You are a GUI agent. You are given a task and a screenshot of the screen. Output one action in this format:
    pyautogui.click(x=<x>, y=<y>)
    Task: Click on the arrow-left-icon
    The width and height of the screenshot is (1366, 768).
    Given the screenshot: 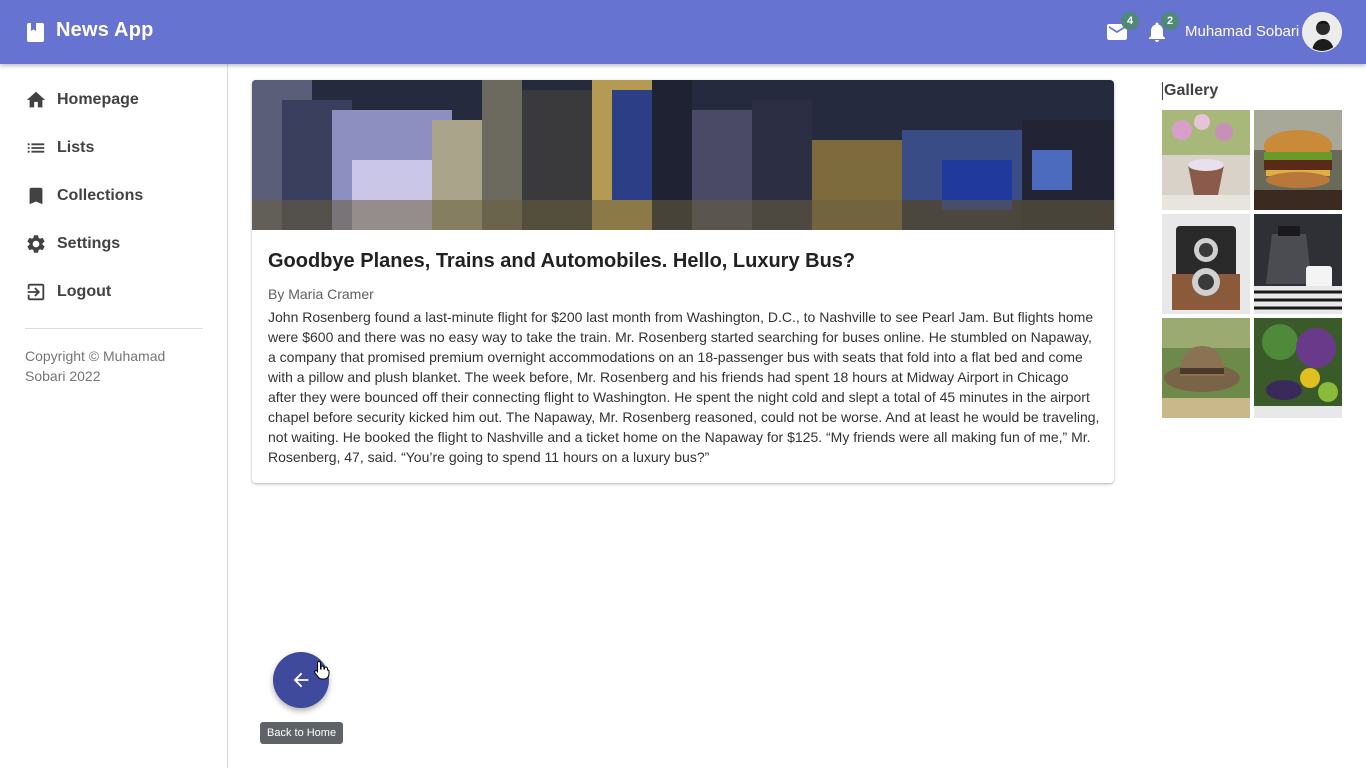 What is the action you would take?
    pyautogui.click(x=301, y=680)
    